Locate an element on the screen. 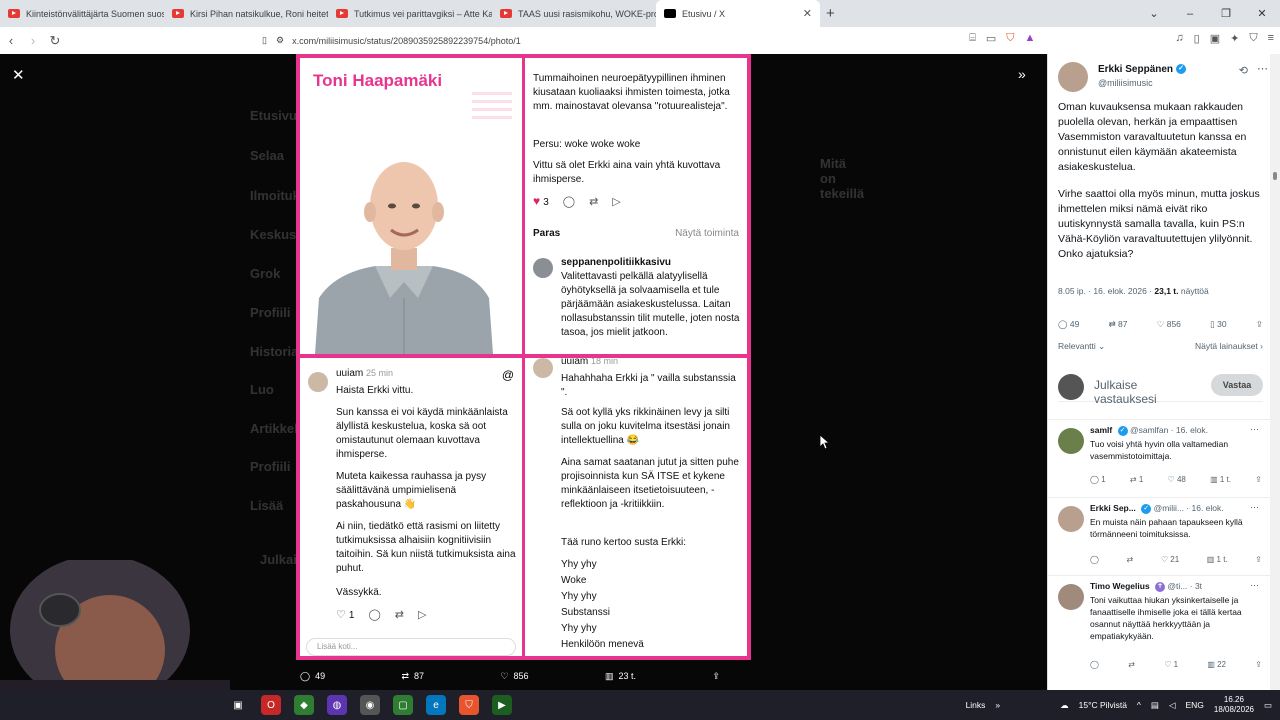  bookmark-count: ▯ 30 is located at coordinates (1218, 324).